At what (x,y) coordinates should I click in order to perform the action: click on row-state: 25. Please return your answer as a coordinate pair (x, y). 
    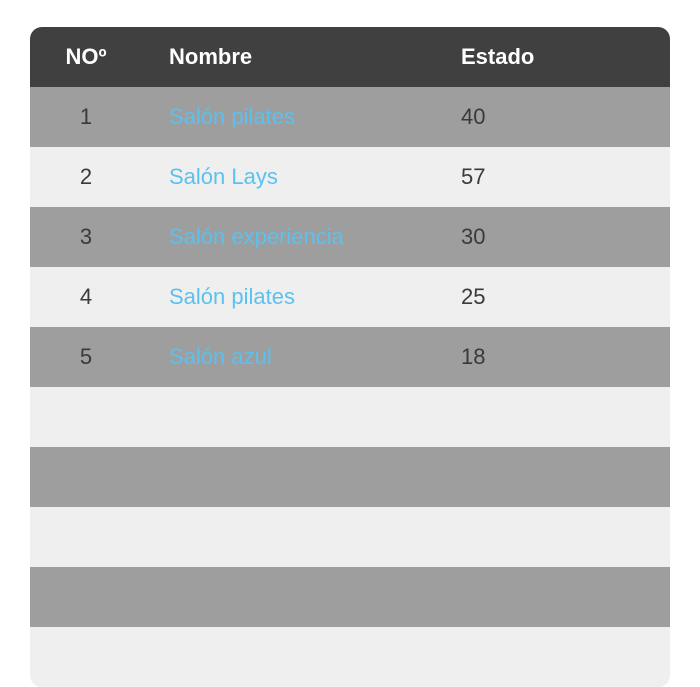
    Looking at the image, I should click on (473, 296).